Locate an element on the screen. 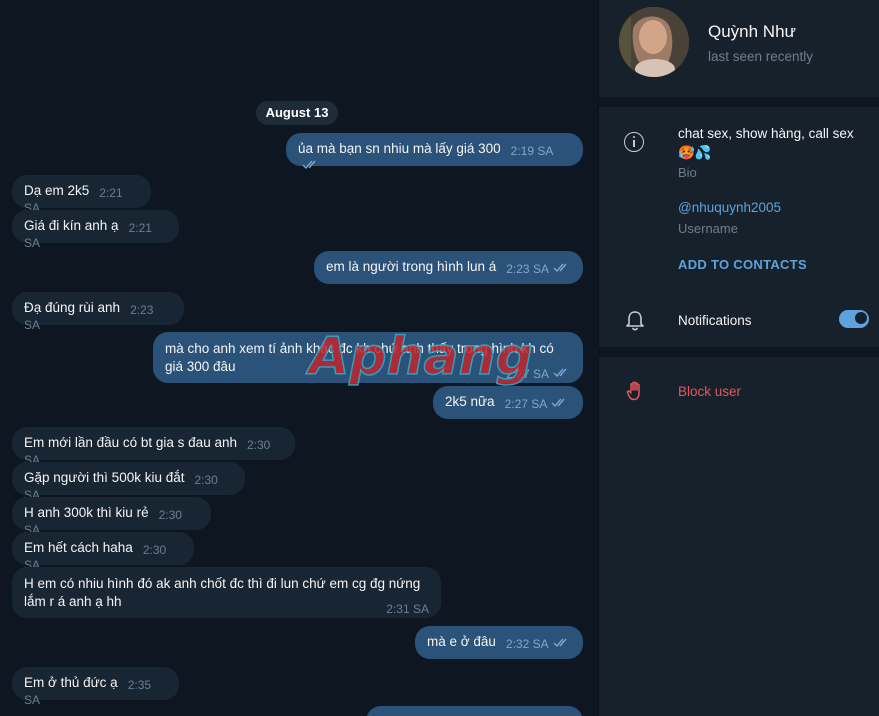  message-text: ủa mà bạn sn nhiu mà lấy giá 300 is located at coordinates (399, 148).